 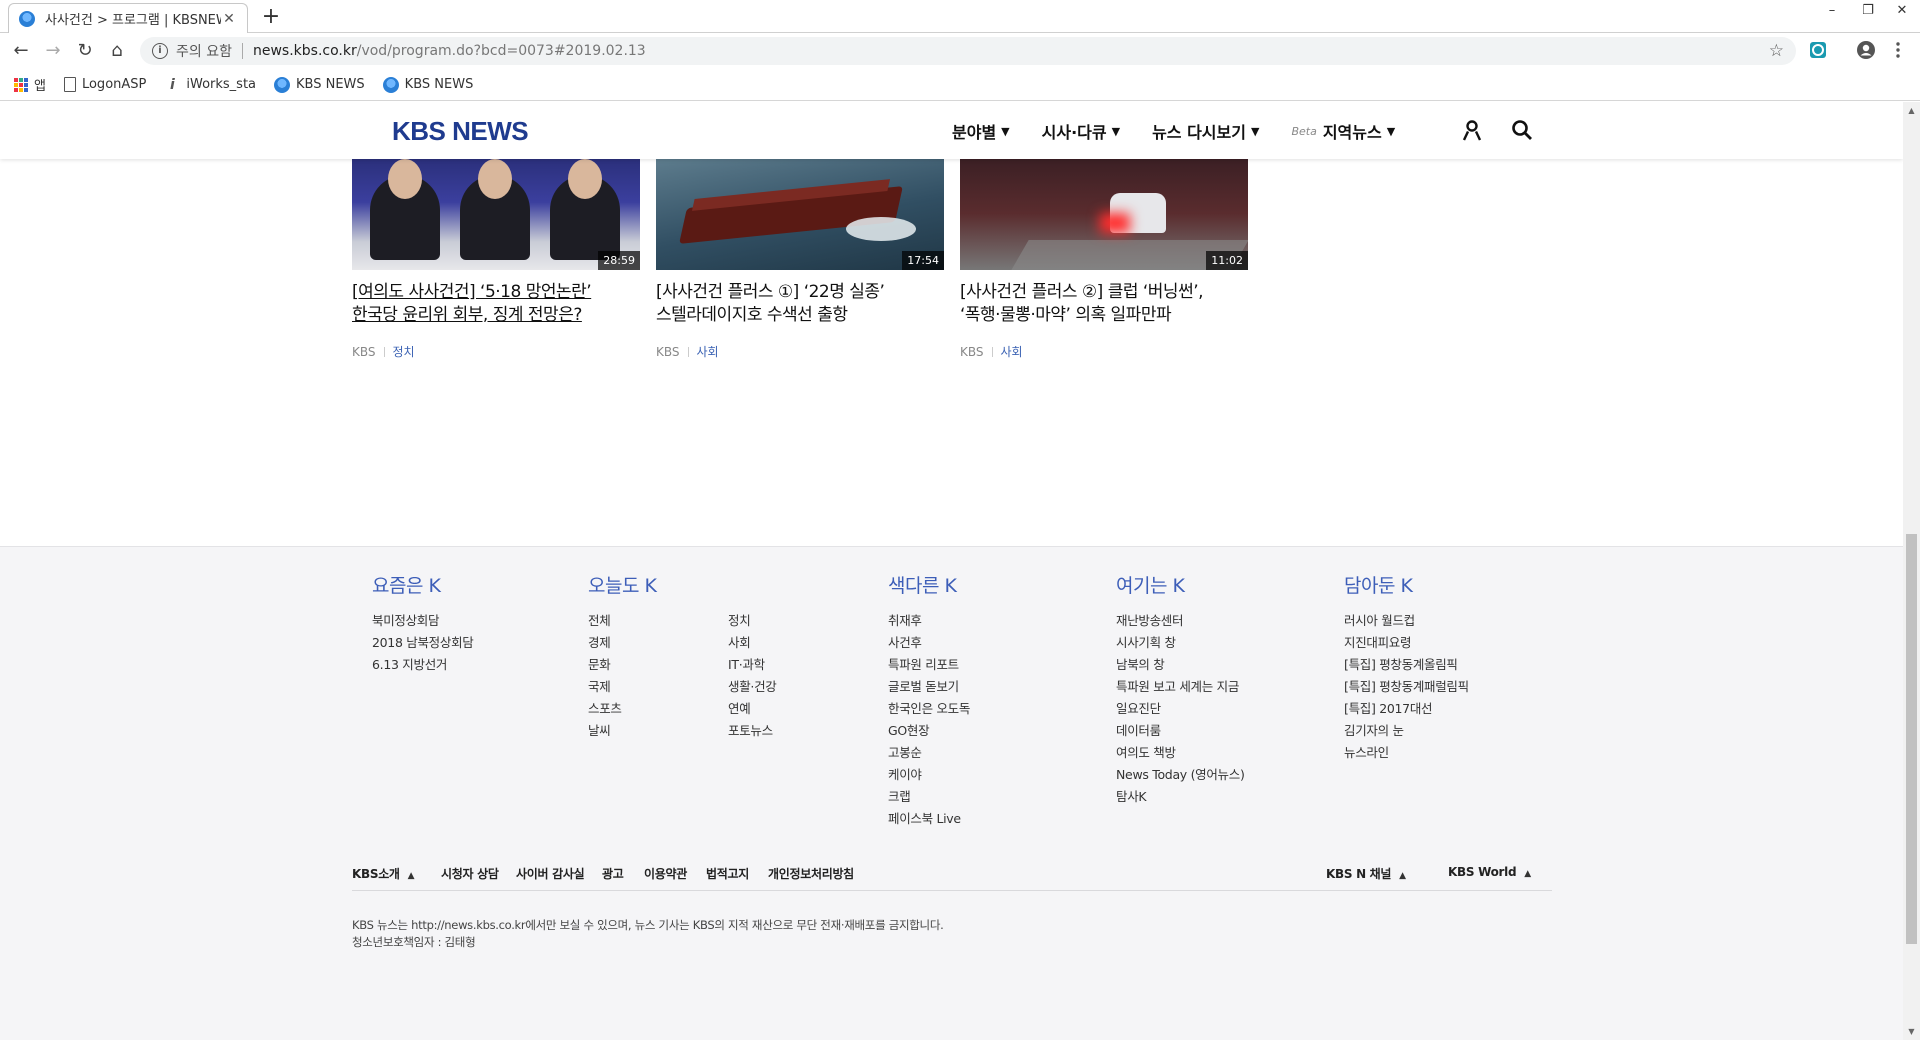 What do you see at coordinates (1406, 709) in the screenshot?
I see `footer-link: [특집] 2017대선` at bounding box center [1406, 709].